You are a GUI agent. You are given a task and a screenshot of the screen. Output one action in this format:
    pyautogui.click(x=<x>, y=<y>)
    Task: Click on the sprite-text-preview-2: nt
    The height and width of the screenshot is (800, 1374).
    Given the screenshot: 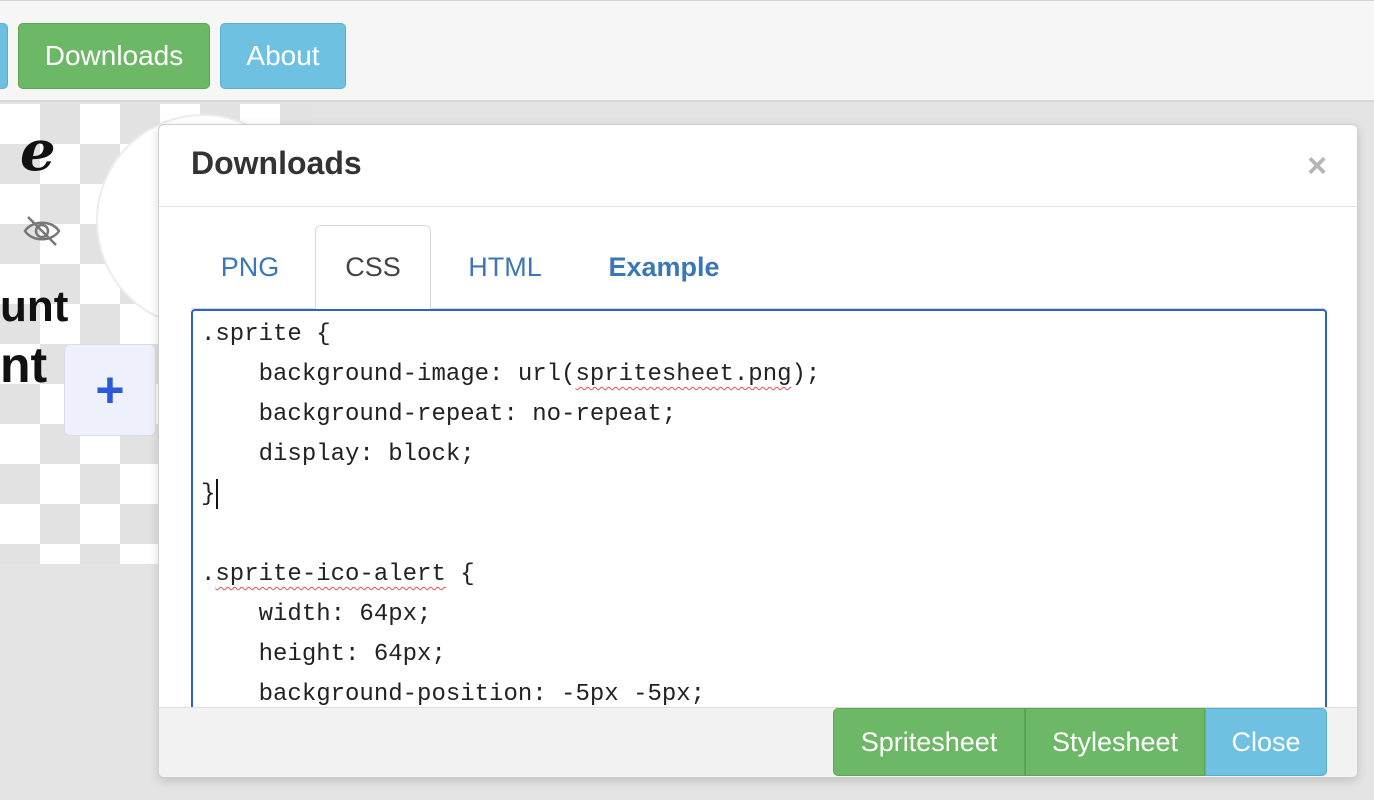 What is the action you would take?
    pyautogui.click(x=24, y=365)
    